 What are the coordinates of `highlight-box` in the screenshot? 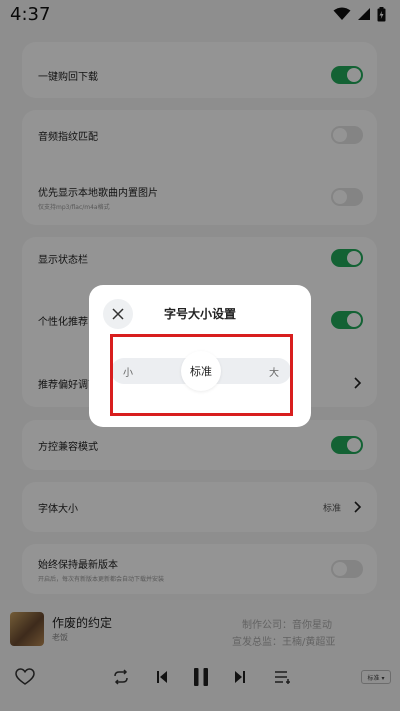 It's located at (201, 375).